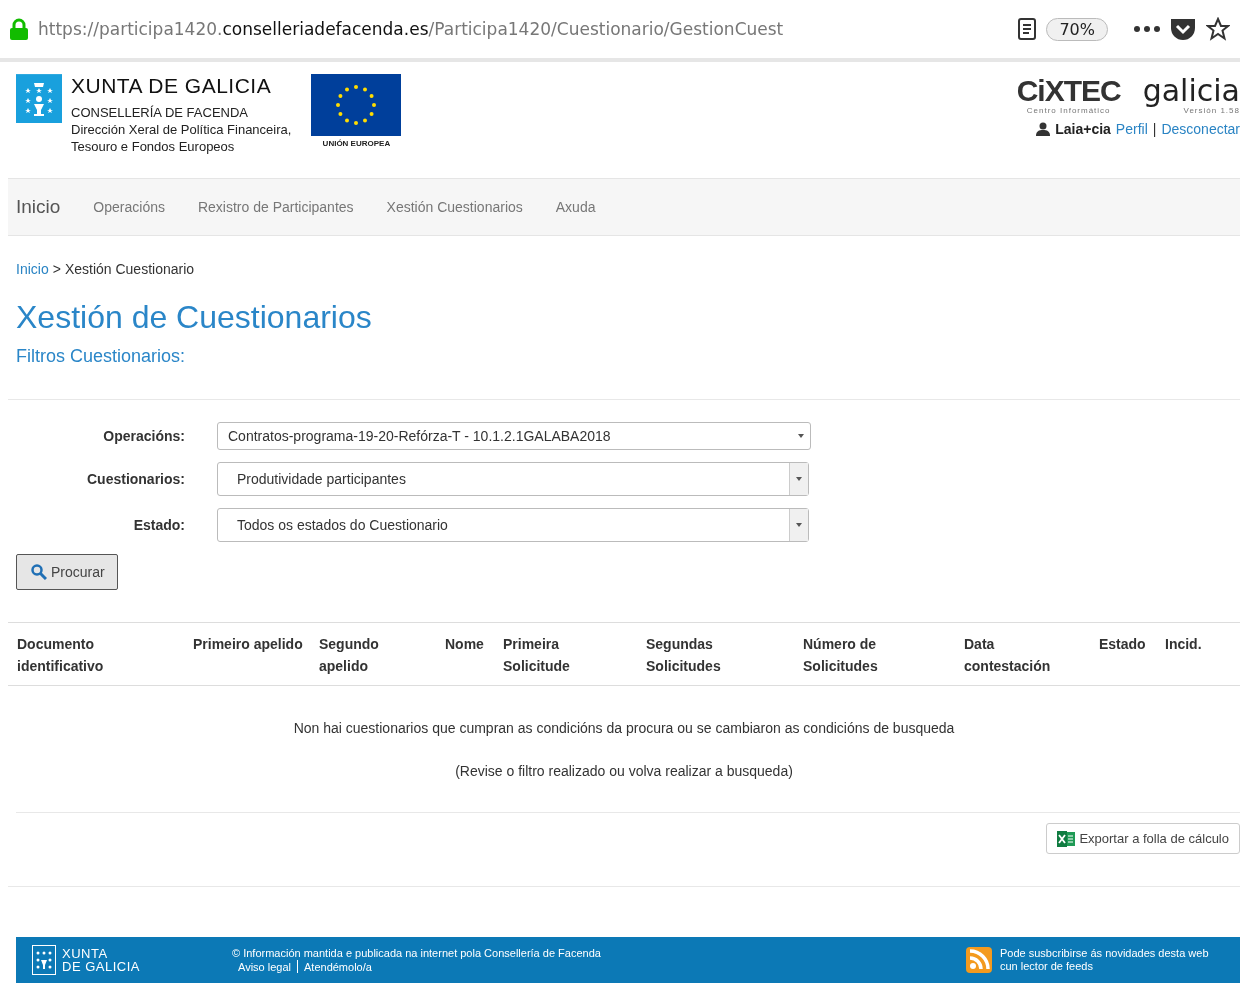 This screenshot has height=983, width=1240. What do you see at coordinates (38, 207) in the screenshot?
I see `nav-item: Inicio` at bounding box center [38, 207].